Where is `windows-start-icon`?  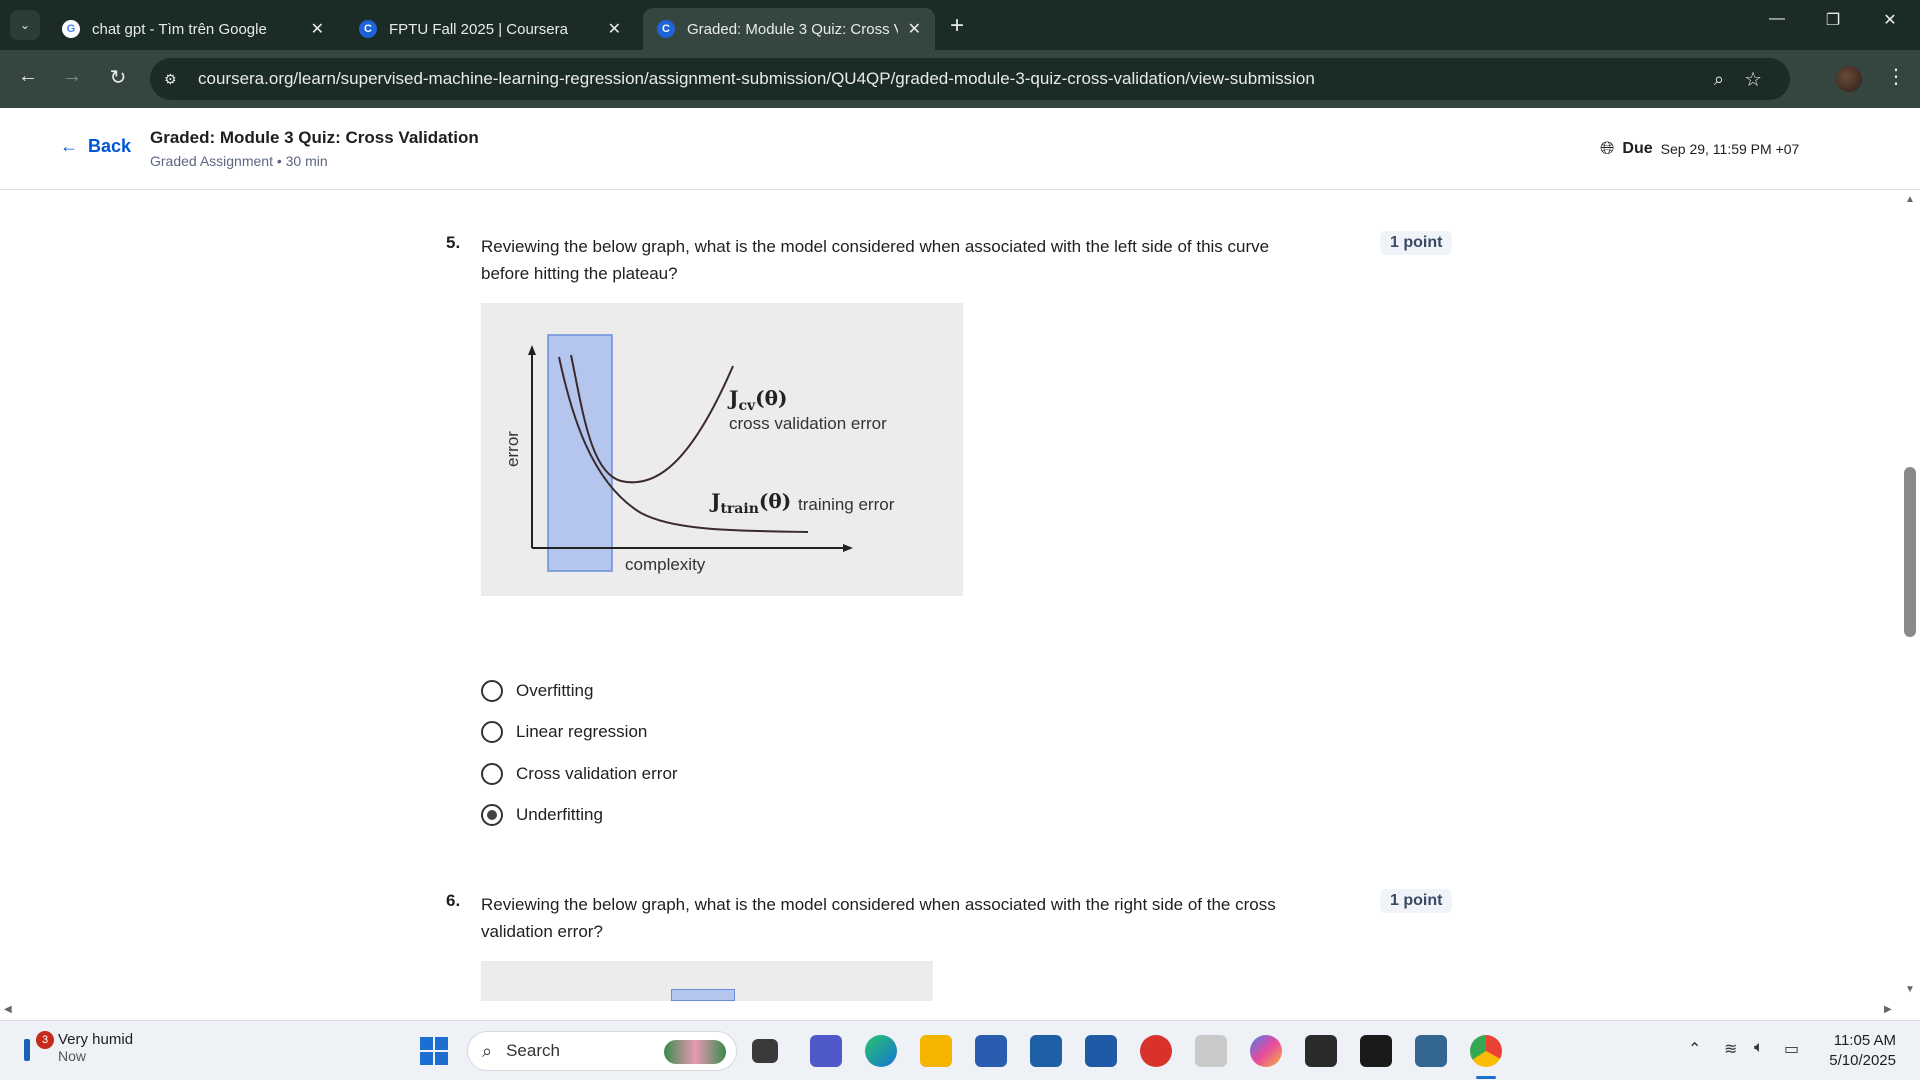 windows-start-icon is located at coordinates (434, 1051).